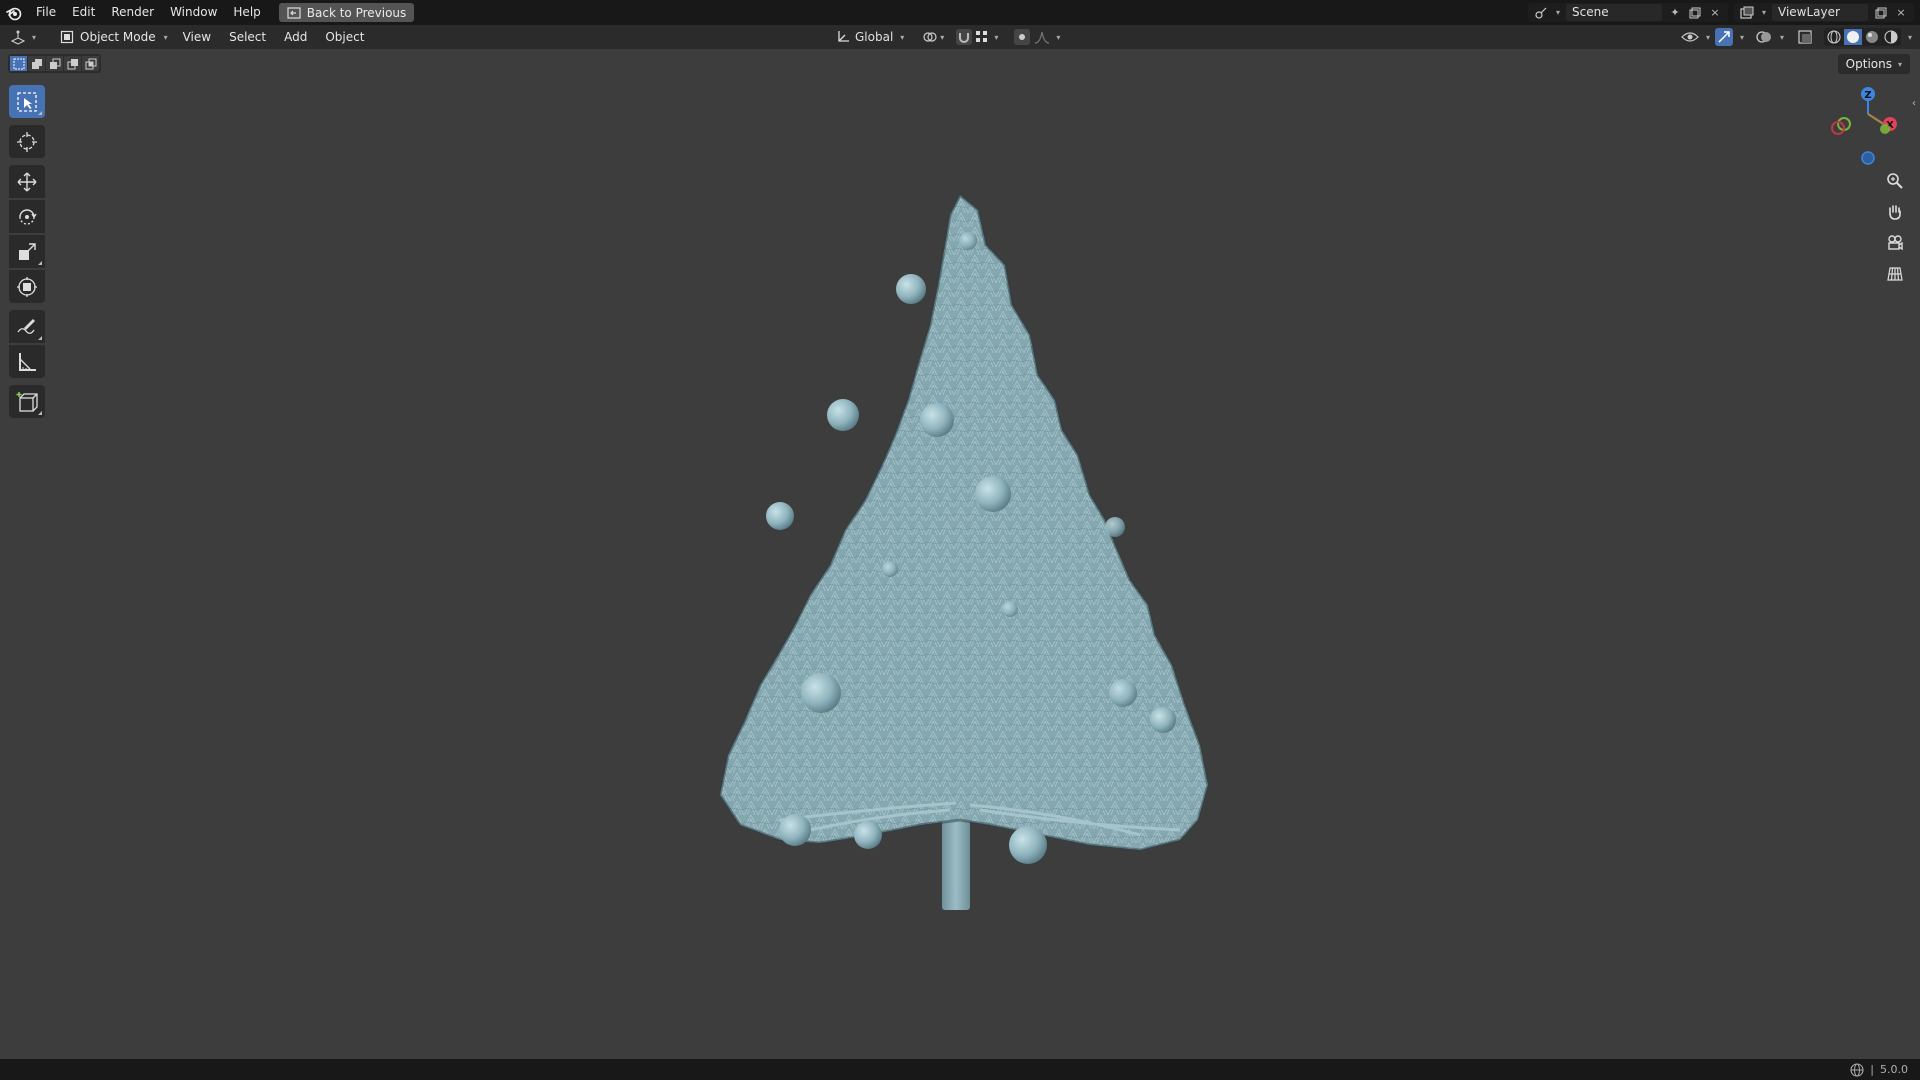  I want to click on zoom-button, so click(1895, 180).